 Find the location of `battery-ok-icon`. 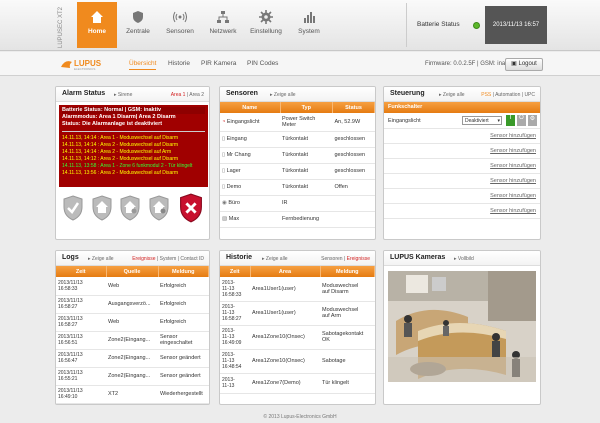

battery-ok-icon is located at coordinates (476, 25).